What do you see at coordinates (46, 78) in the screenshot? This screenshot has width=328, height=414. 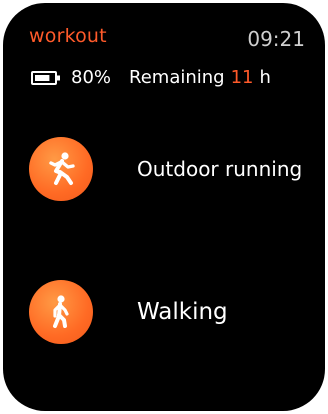 I see `battery-icon` at bounding box center [46, 78].